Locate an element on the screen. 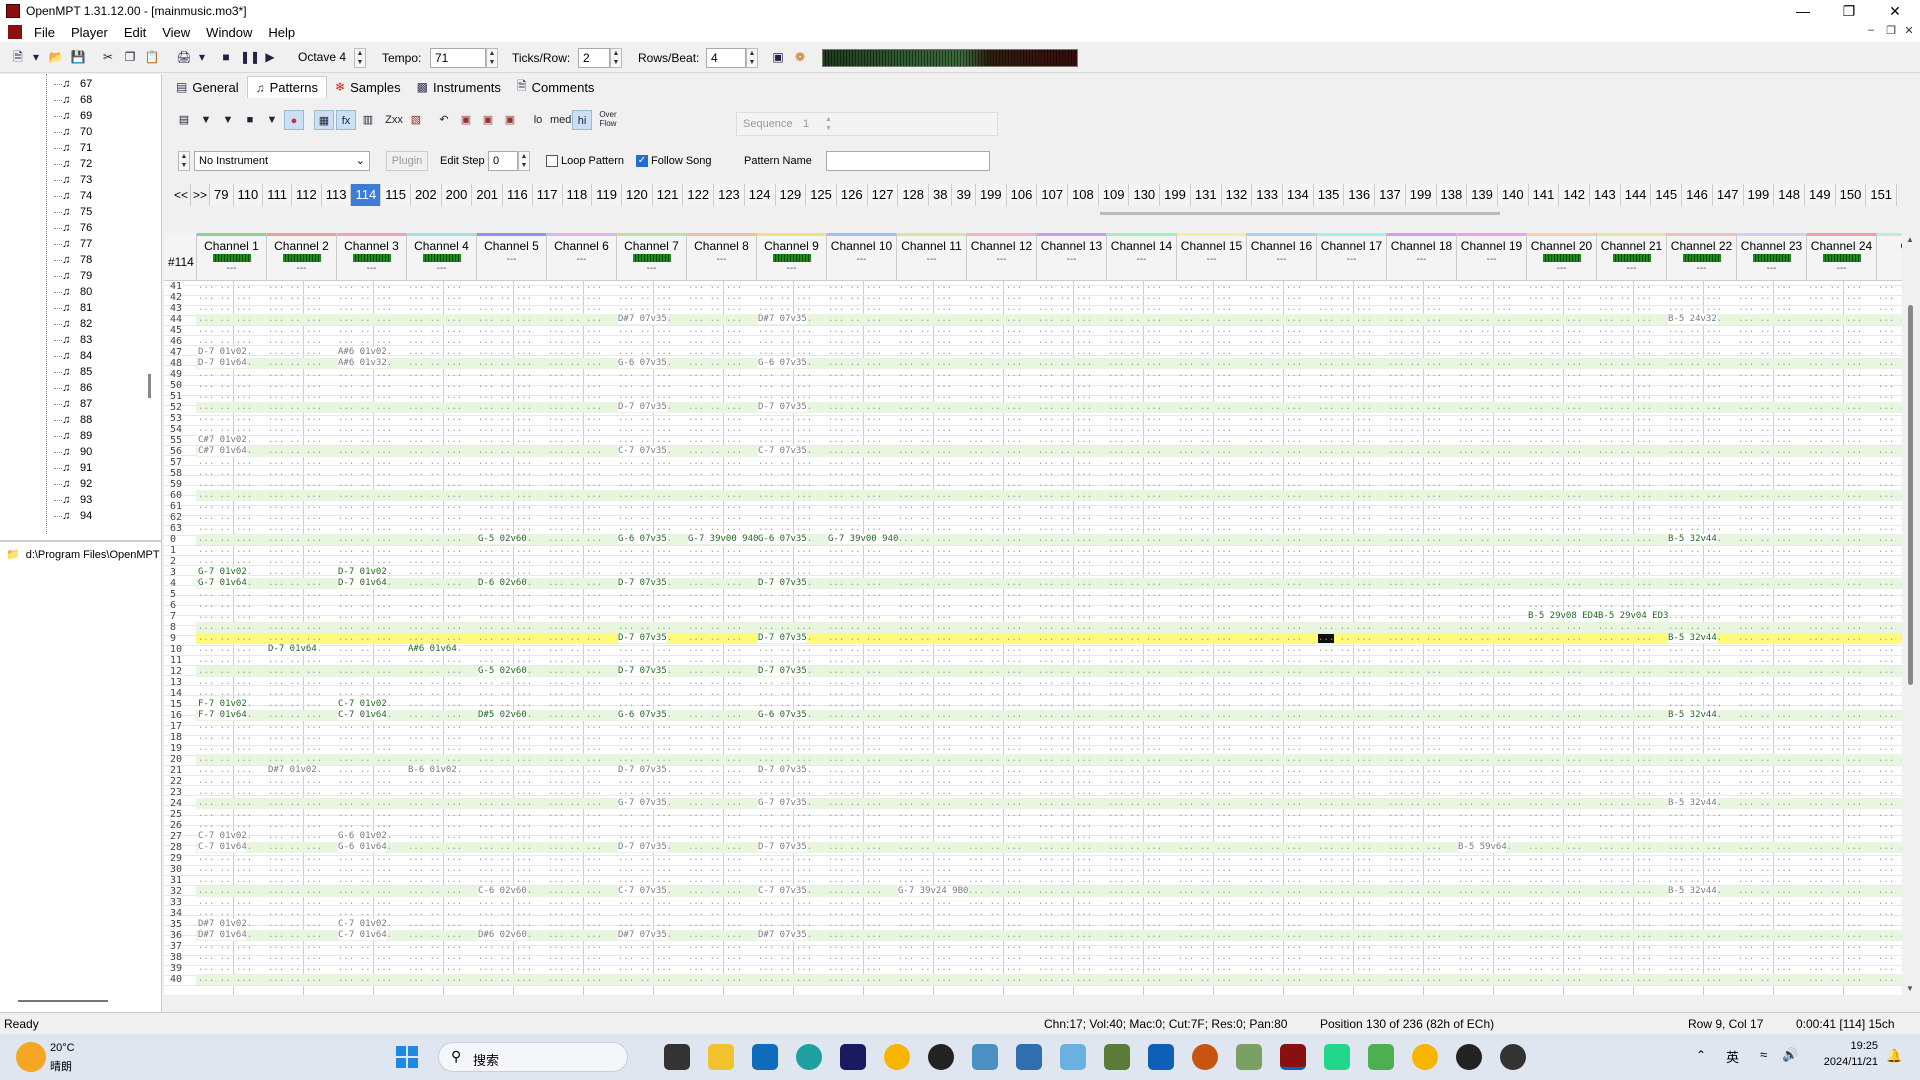 The width and height of the screenshot is (1920, 1080). sequence-spinner: ▲ ▼ is located at coordinates (828, 124).